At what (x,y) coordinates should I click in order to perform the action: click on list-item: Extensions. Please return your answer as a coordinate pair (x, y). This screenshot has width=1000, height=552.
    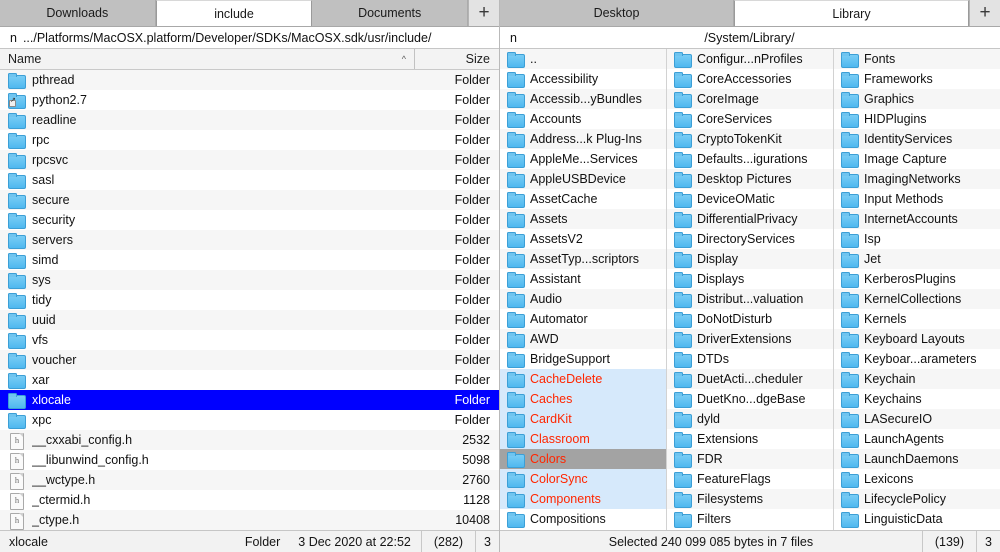
    Looking at the image, I should click on (750, 439).